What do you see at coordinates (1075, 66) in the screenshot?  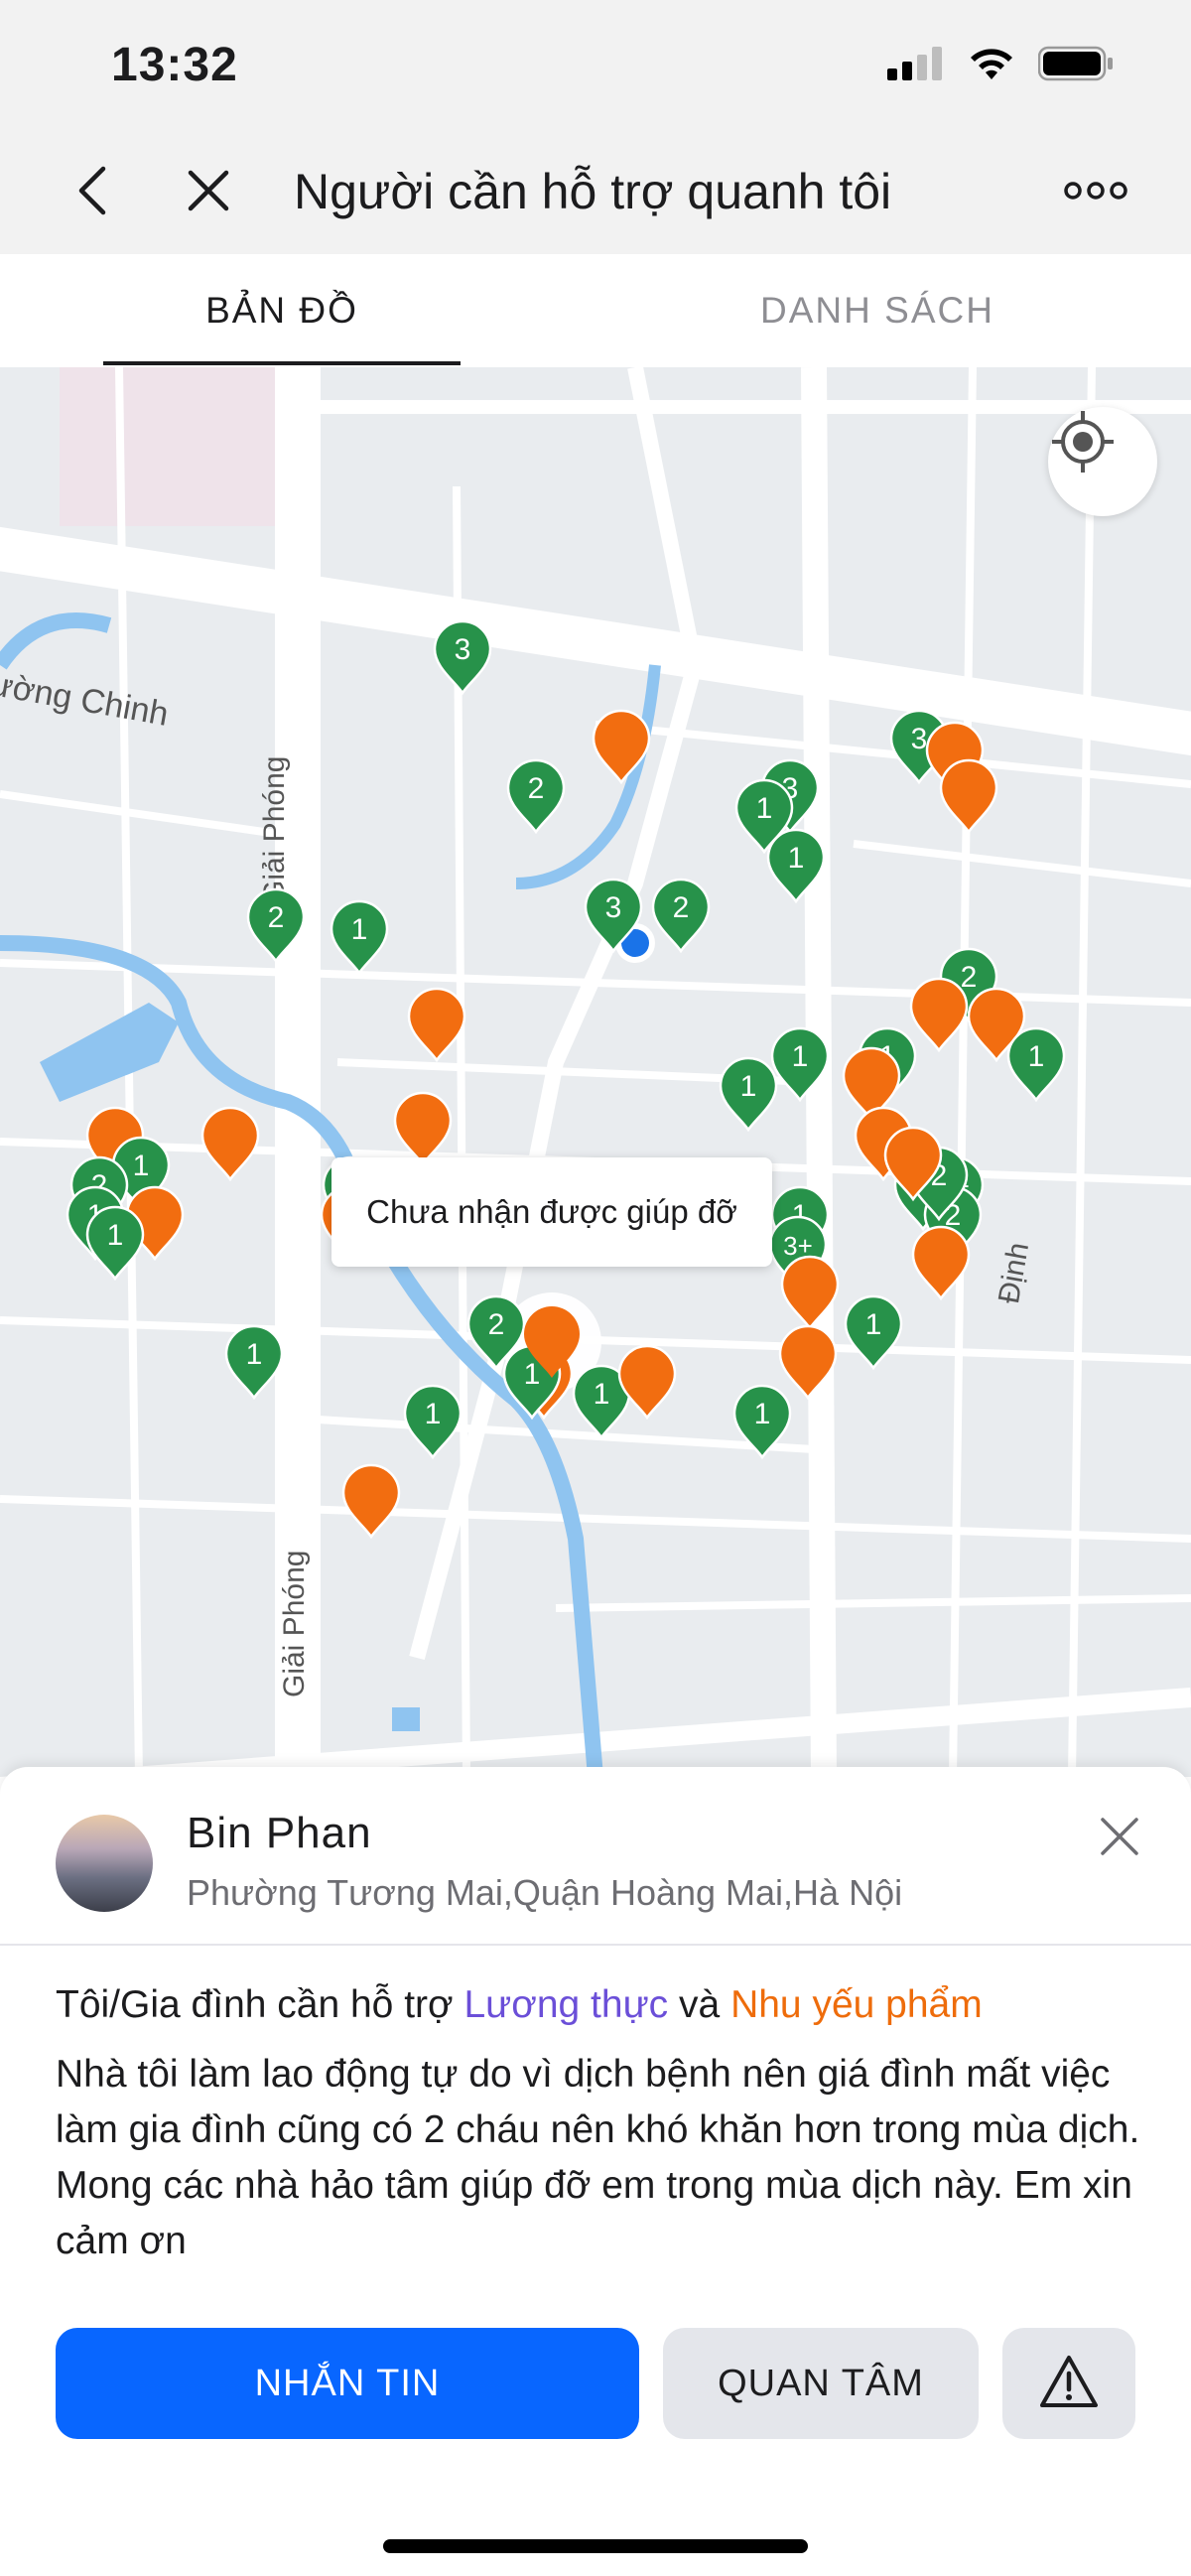 I see `battery-icon` at bounding box center [1075, 66].